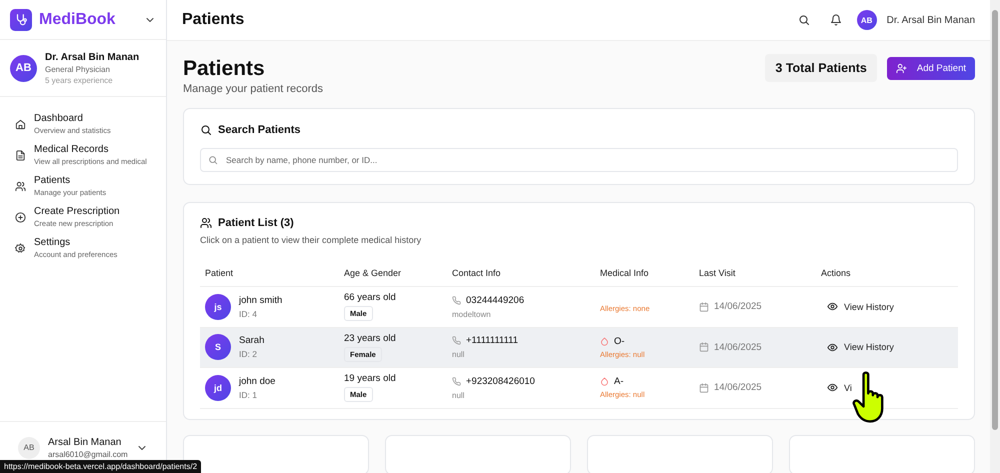 Image resolution: width=1000 pixels, height=473 pixels. Describe the element at coordinates (77, 19) in the screenshot. I see `brand-name: MediBook` at that location.